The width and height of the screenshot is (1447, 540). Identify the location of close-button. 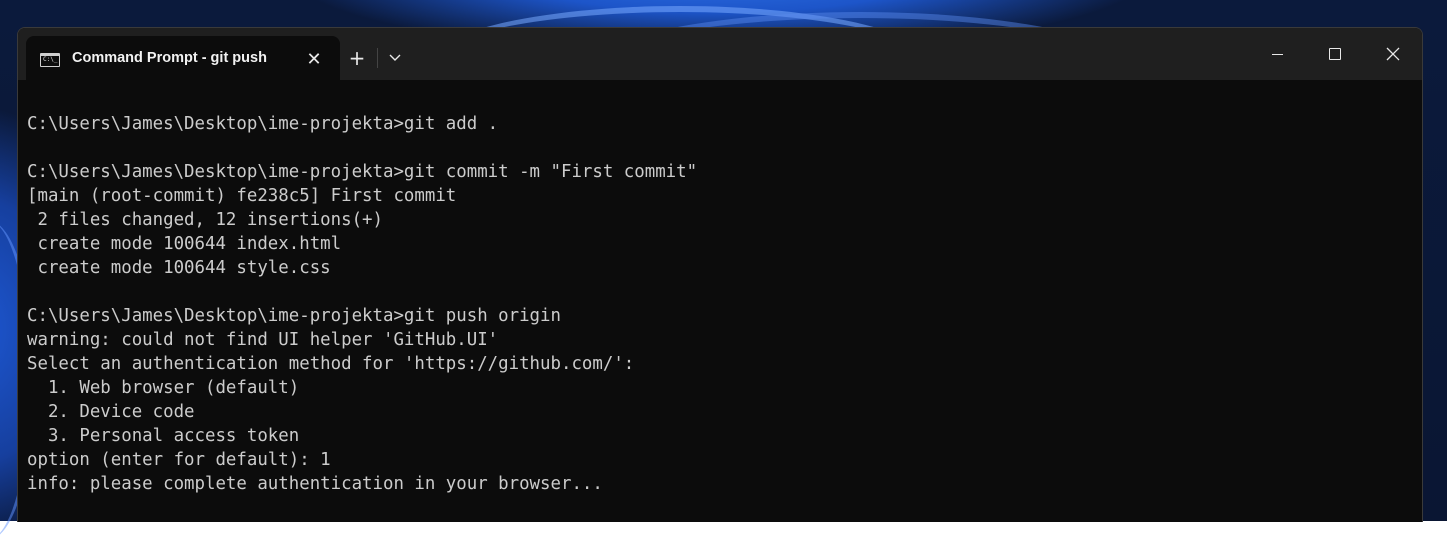
(1393, 54).